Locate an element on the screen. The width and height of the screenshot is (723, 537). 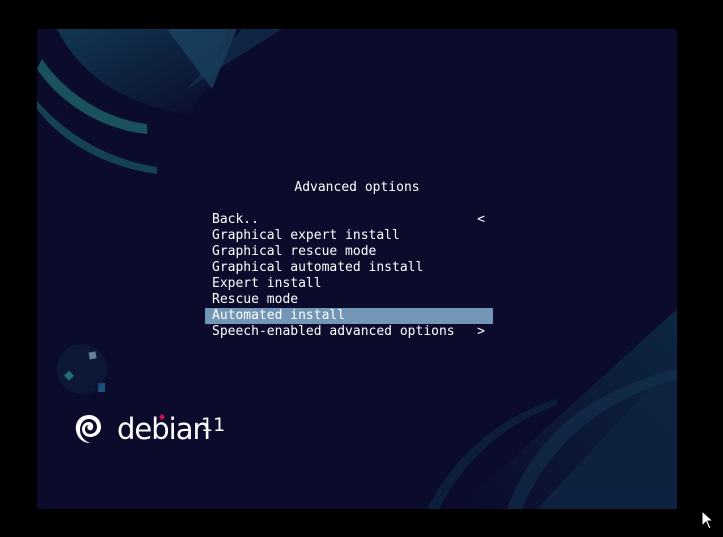
mouse-pointer-icon is located at coordinates (708, 520).